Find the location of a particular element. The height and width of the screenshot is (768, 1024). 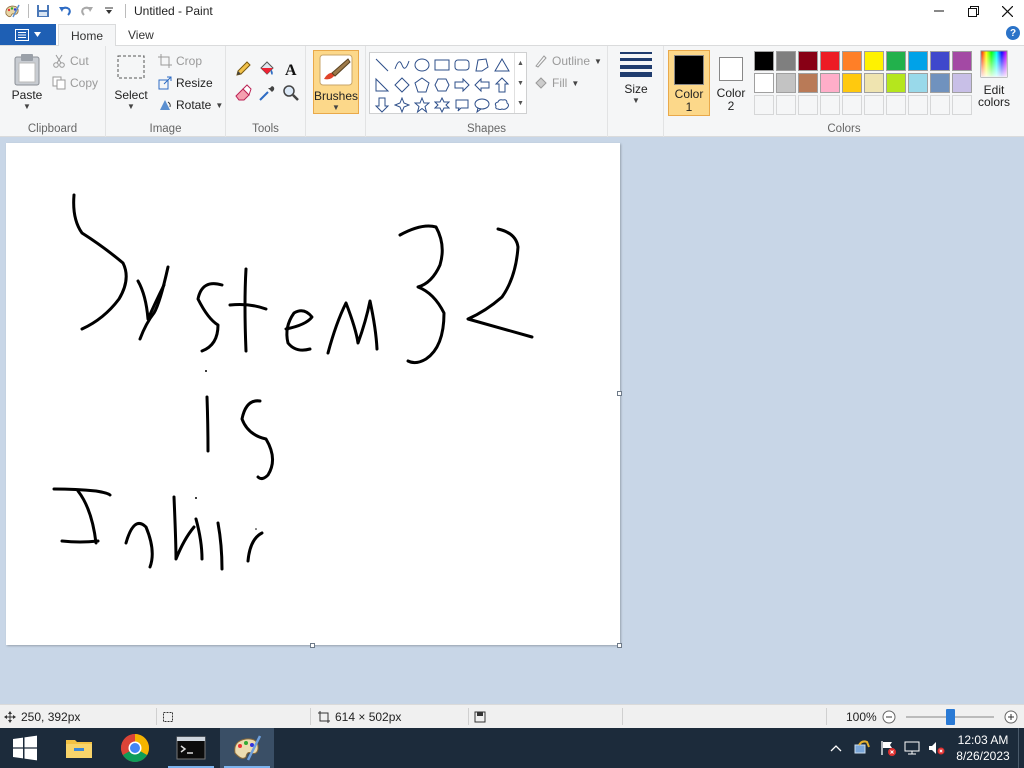

line-shape-icon is located at coordinates (382, 65).